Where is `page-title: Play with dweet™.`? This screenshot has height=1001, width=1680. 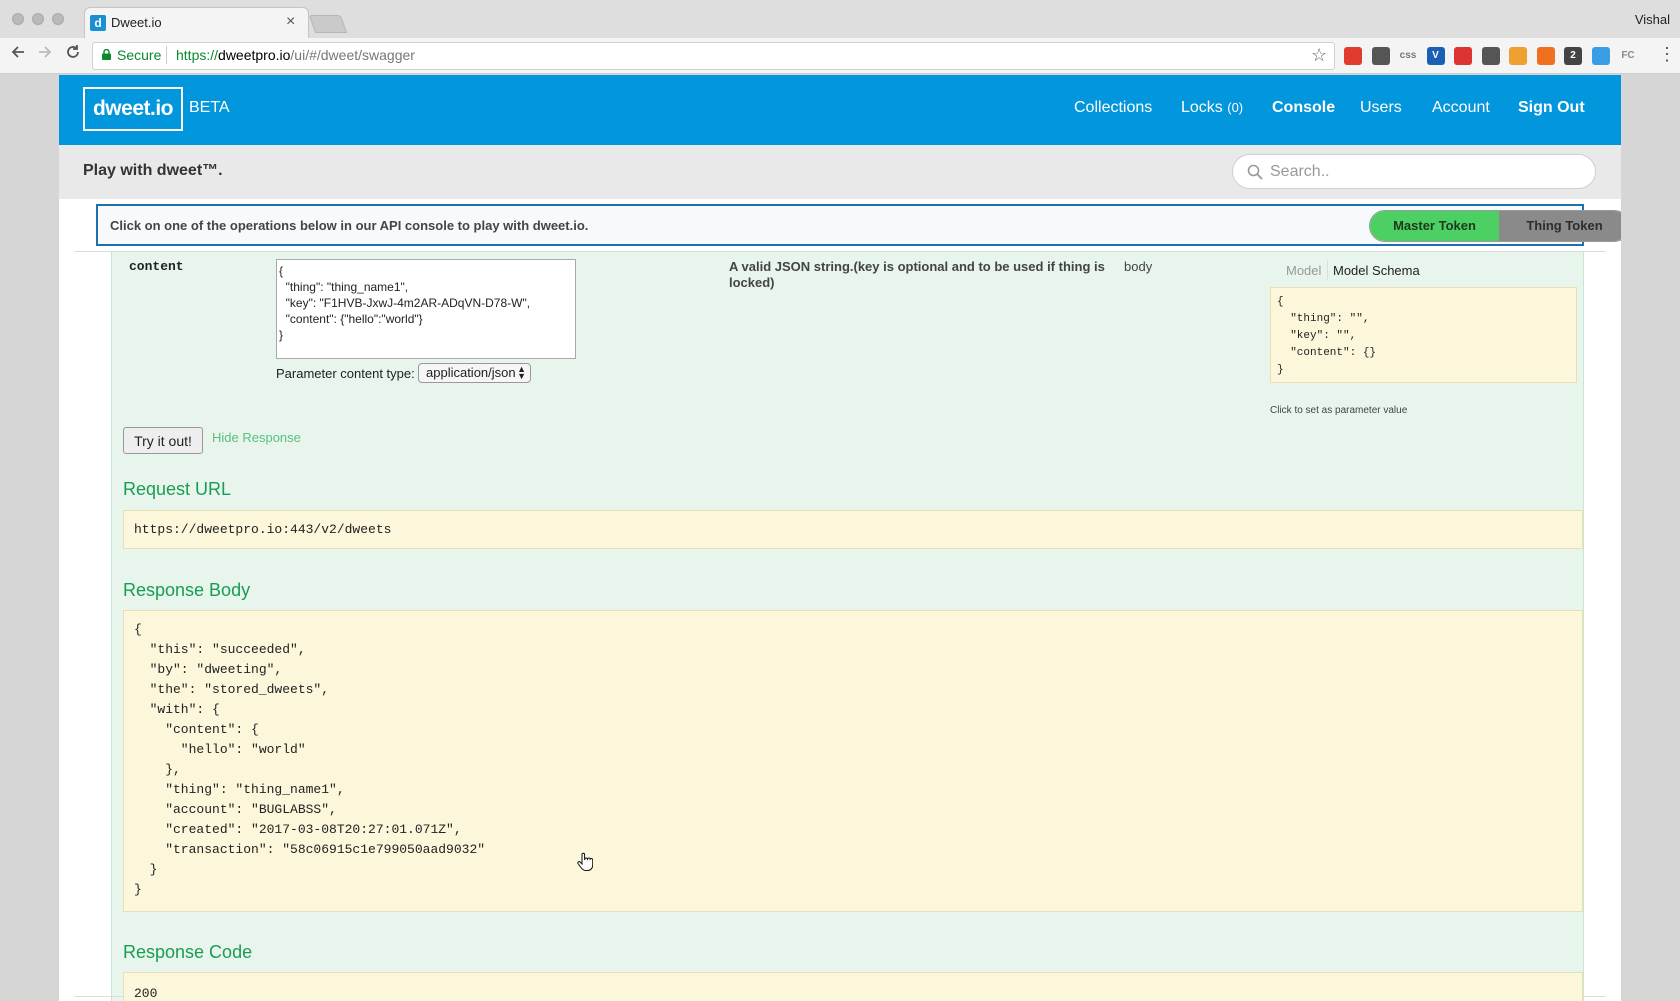 page-title: Play with dweet™. is located at coordinates (153, 170).